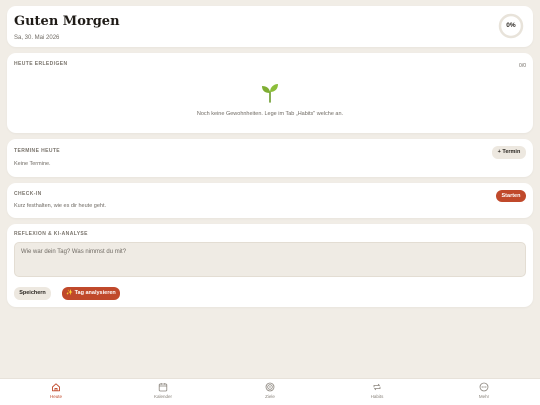  I want to click on header-card: Guten Morgen Sa, 30. Mai 2026 0%, so click(270, 26).